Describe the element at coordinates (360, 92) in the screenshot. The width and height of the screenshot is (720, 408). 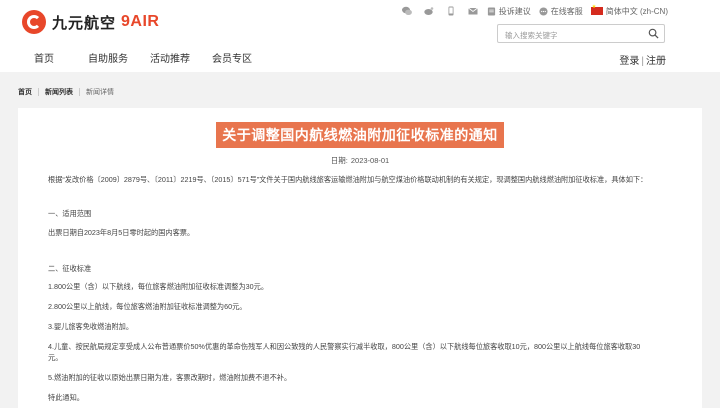
I see `breadcrumb: 首页 新闻列表 新闻详情` at that location.